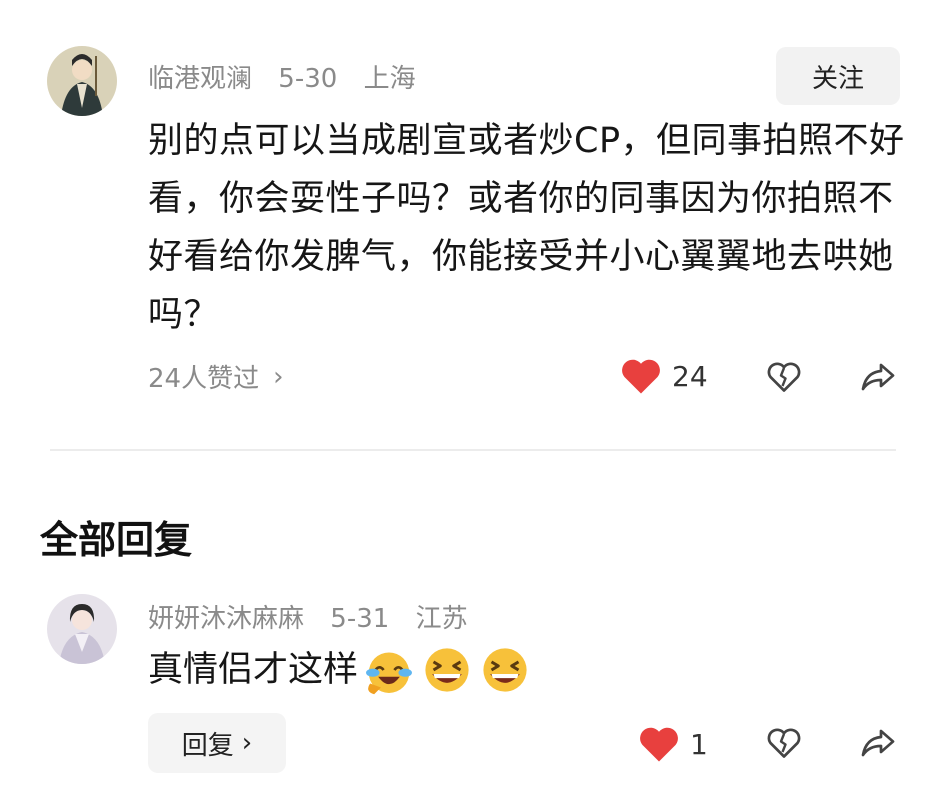 This screenshot has height=805, width=946. What do you see at coordinates (226, 619) in the screenshot?
I see `replier-username: 妍妍沐沐麻麻` at bounding box center [226, 619].